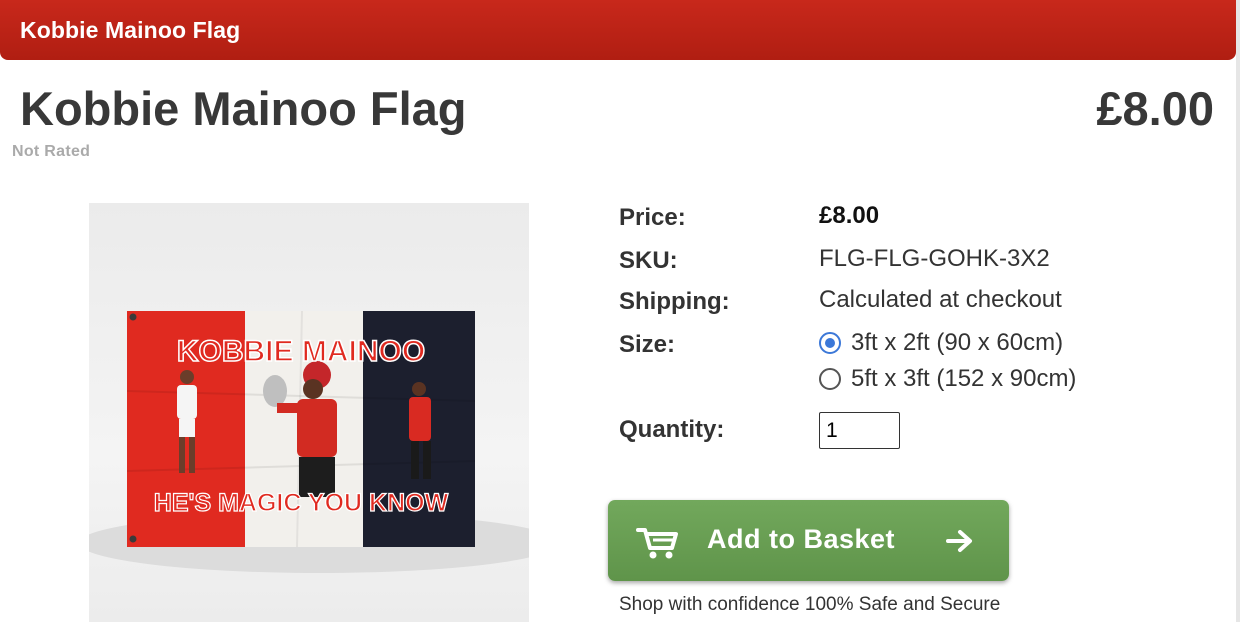 This screenshot has height=622, width=1240. Describe the element at coordinates (648, 260) in the screenshot. I see `sku-label: SKU:` at that location.